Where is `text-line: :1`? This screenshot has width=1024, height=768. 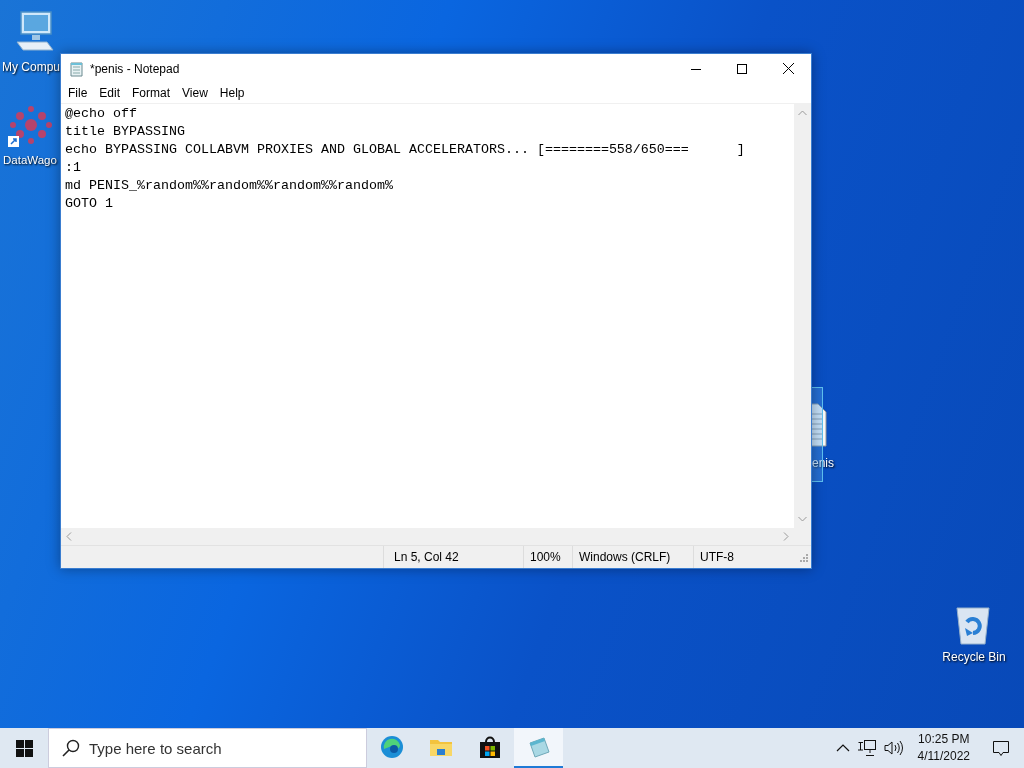
text-line: :1 is located at coordinates (73, 168).